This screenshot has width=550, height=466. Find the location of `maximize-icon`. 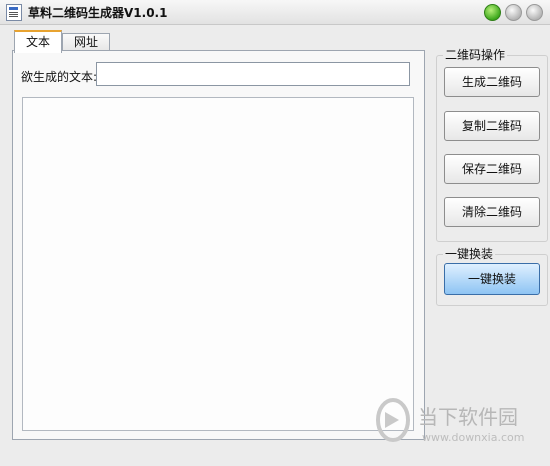

maximize-icon is located at coordinates (513, 12).